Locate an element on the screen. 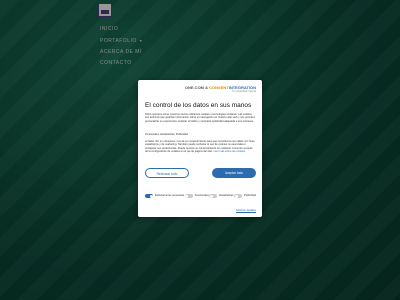 The image size is (400, 300). brand-partner: CONSENT is located at coordinates (219, 87).